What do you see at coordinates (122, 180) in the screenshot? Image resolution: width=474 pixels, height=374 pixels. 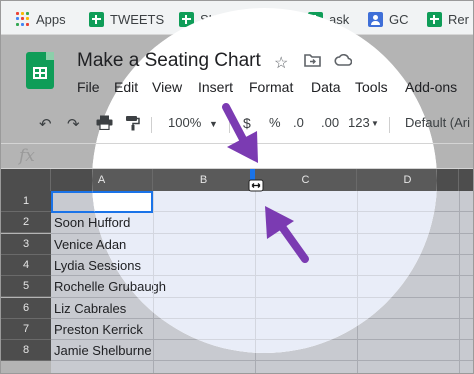 I see `column-header-a: A` at bounding box center [122, 180].